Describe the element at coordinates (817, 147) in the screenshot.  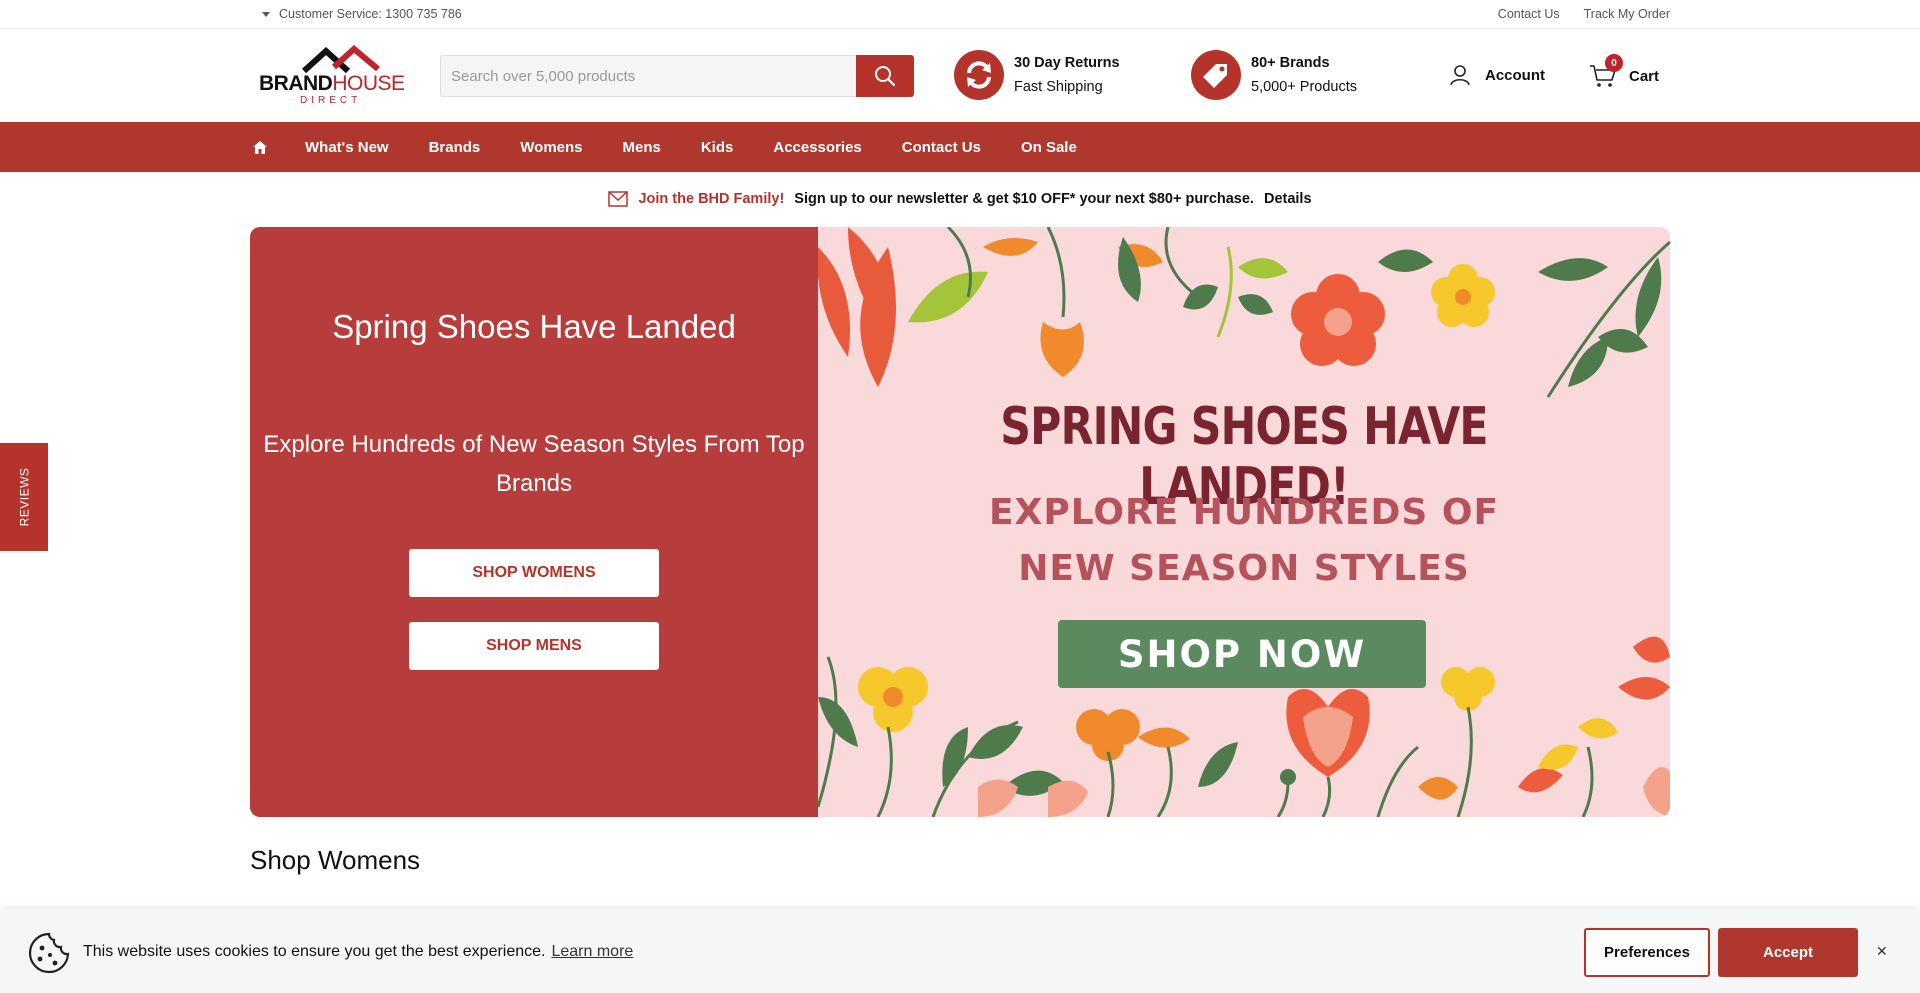
I see `nav-accessories: Accessories` at that location.